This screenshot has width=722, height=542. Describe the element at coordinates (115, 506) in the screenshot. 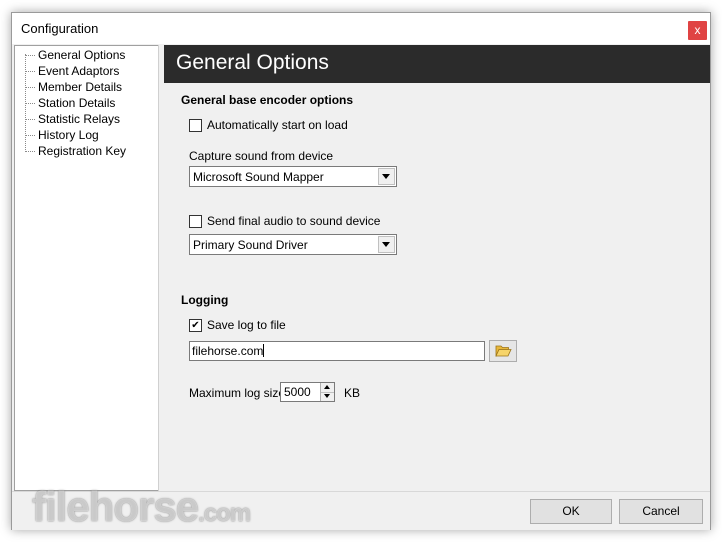

I see `watermark-text: filehorse` at that location.